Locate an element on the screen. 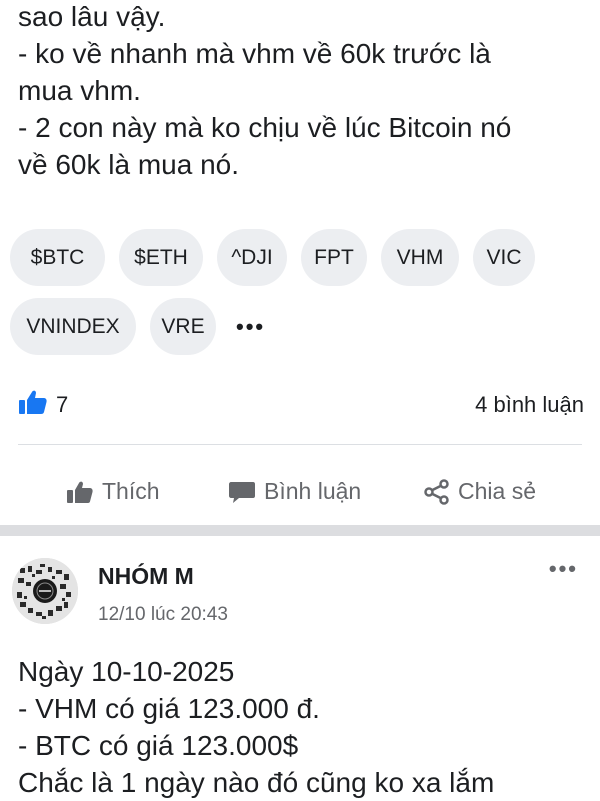 This screenshot has width=600, height=801. comment-button: Bình luận is located at coordinates (294, 491).